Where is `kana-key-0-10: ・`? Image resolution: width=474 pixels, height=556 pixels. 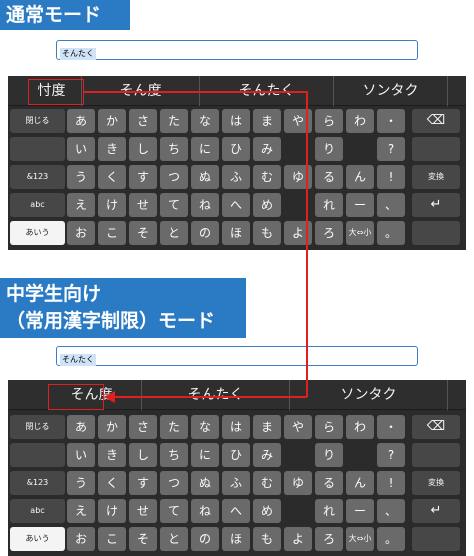
kana-key-0-10: ・ is located at coordinates (391, 121).